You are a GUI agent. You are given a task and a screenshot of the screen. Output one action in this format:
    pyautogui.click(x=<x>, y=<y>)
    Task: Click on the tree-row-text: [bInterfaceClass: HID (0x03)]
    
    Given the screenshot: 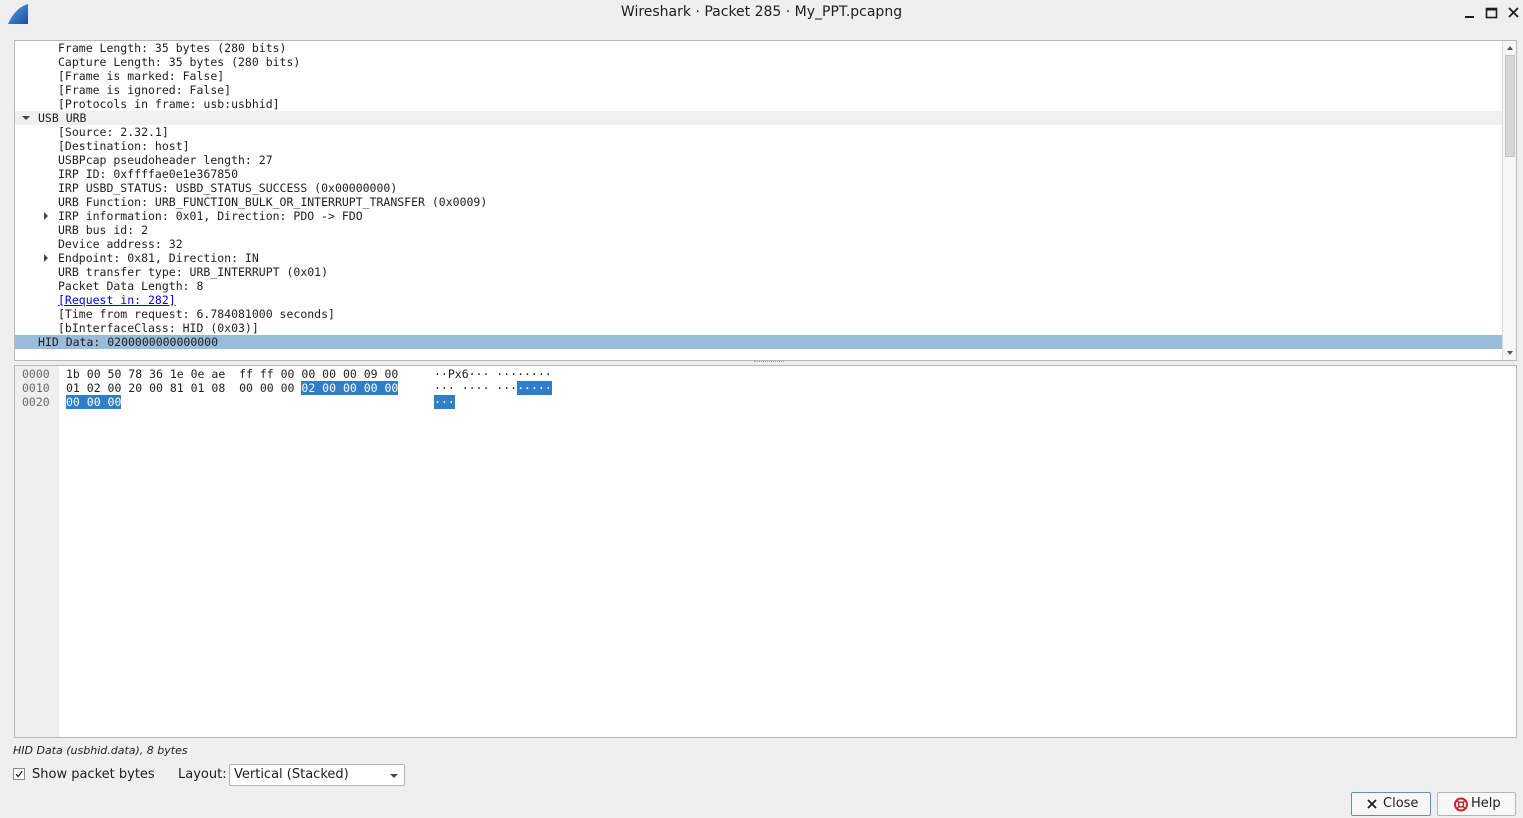 What is the action you would take?
    pyautogui.click(x=158, y=328)
    